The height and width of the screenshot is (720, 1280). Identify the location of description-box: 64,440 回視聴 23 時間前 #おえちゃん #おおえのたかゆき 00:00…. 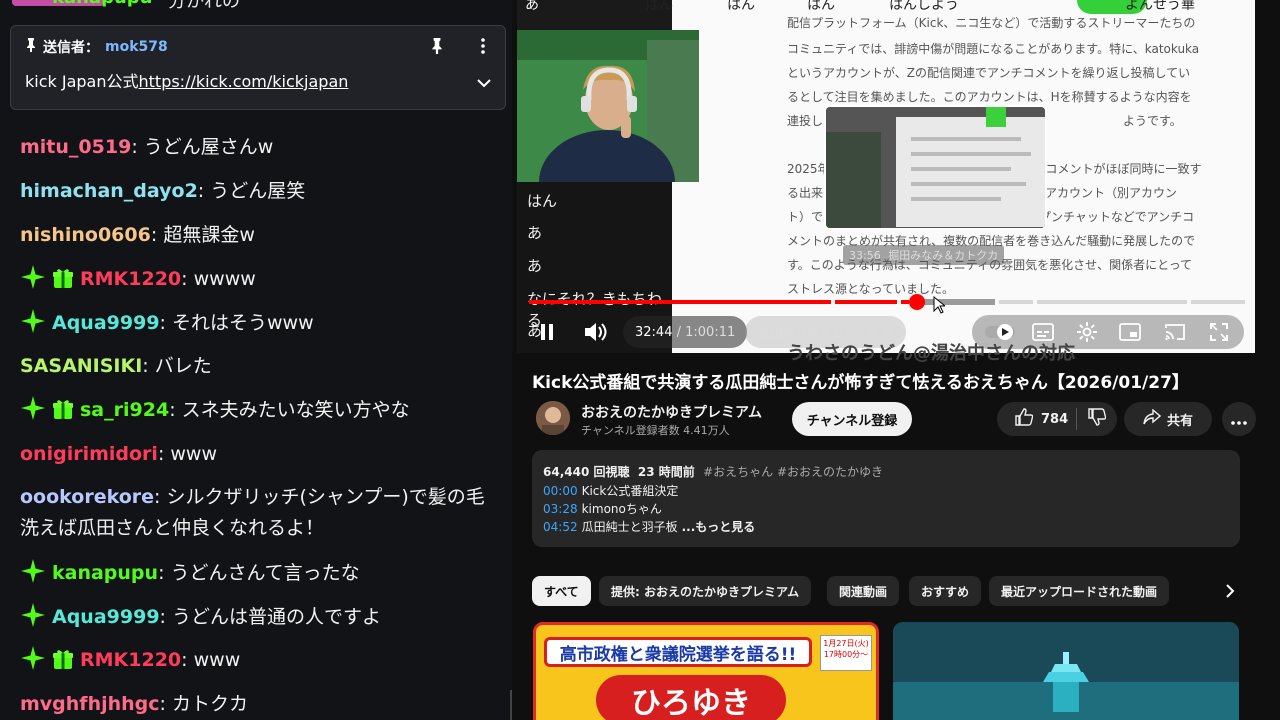
(886, 498).